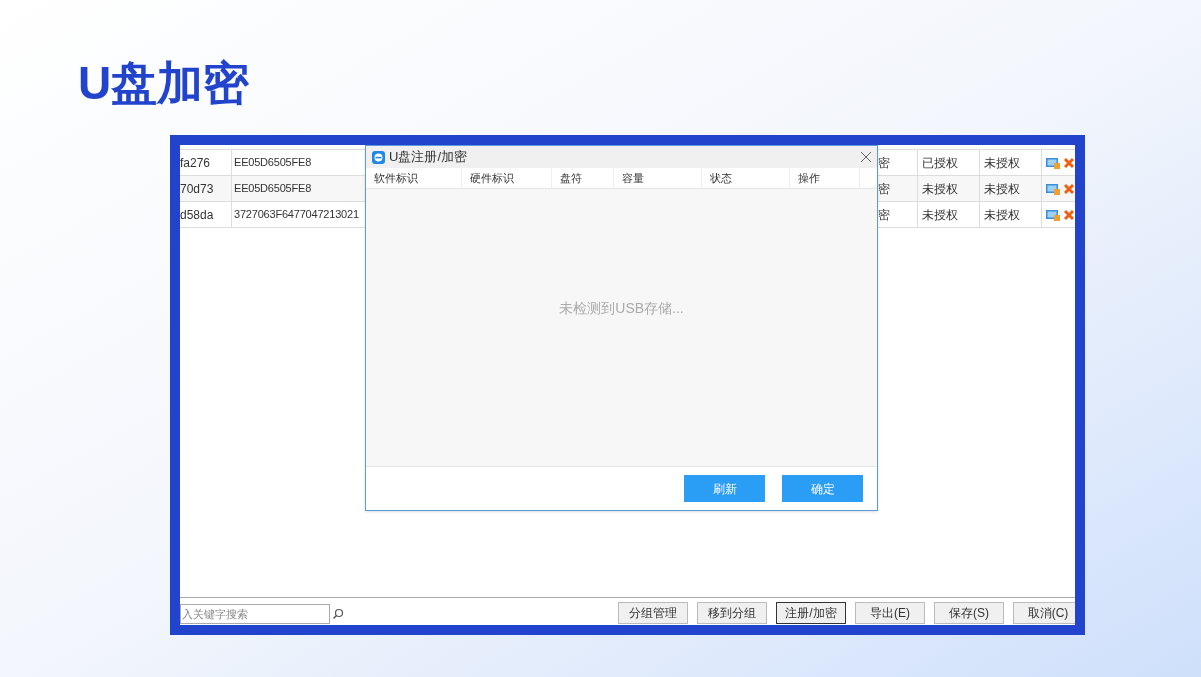 Image resolution: width=1201 pixels, height=677 pixels. Describe the element at coordinates (414, 178) in the screenshot. I see `column-header: 软件标识` at that location.